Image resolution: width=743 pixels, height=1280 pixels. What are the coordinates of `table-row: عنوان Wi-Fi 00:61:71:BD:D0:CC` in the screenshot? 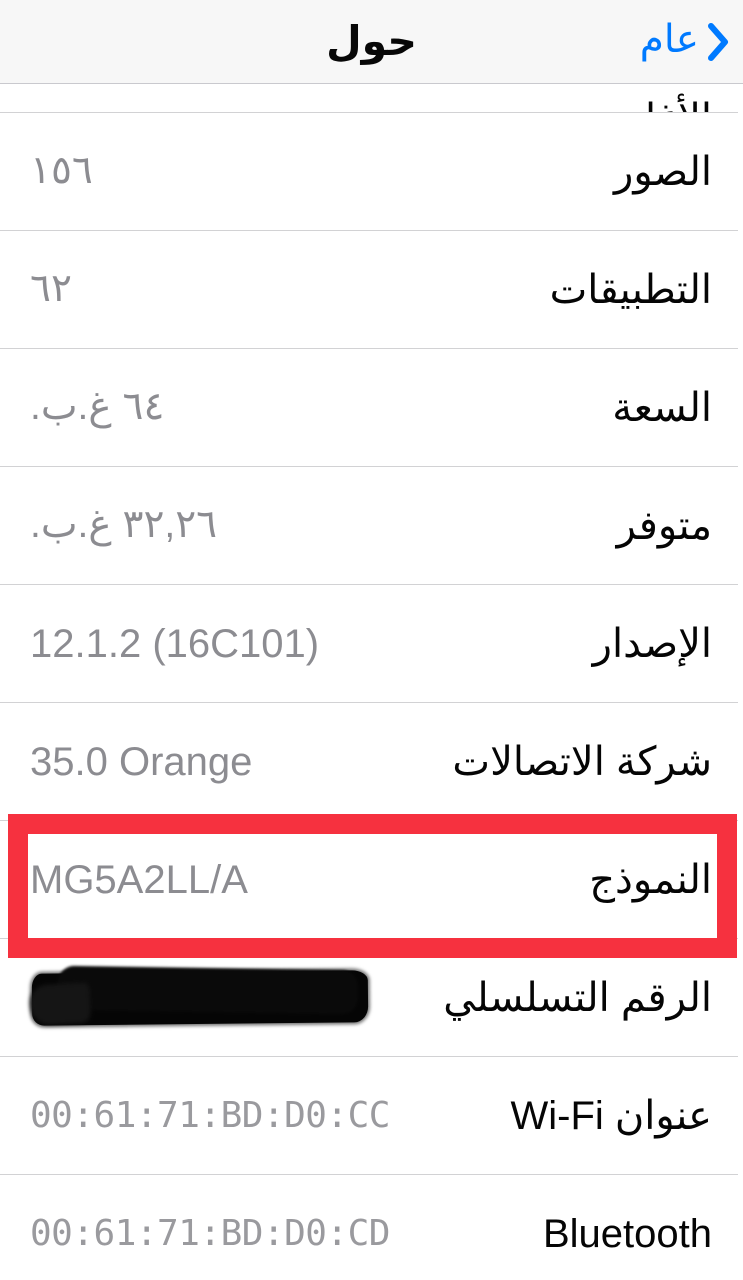 It's located at (371, 1115).